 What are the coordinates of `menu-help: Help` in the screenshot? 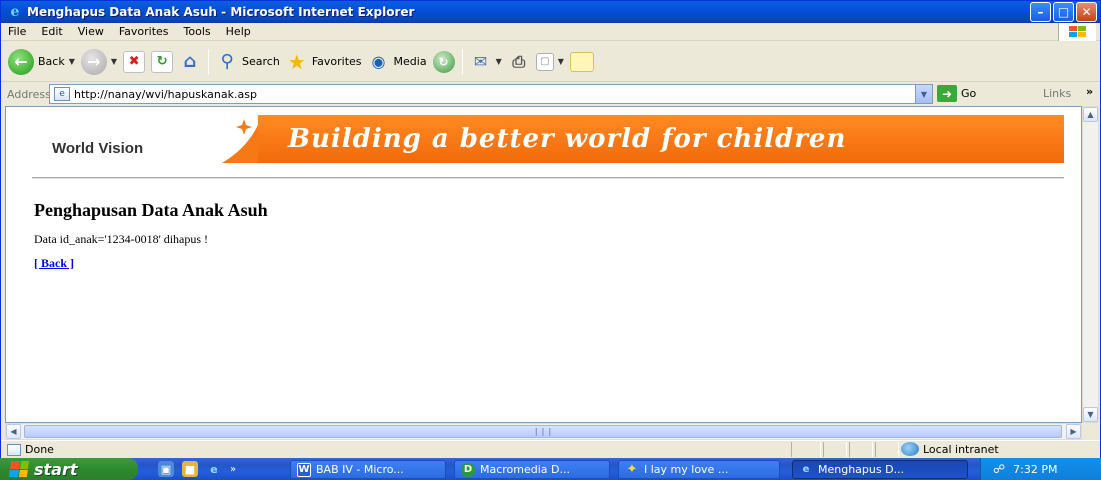 It's located at (239, 31).